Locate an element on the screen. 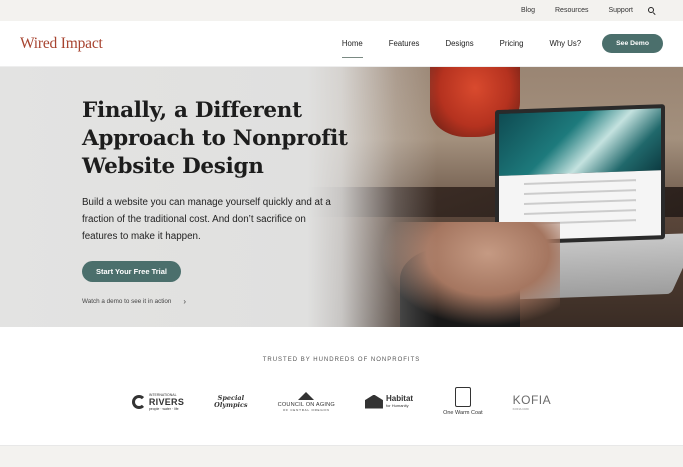  habitat-text: Habitat for Humanity is located at coordinates (399, 401).